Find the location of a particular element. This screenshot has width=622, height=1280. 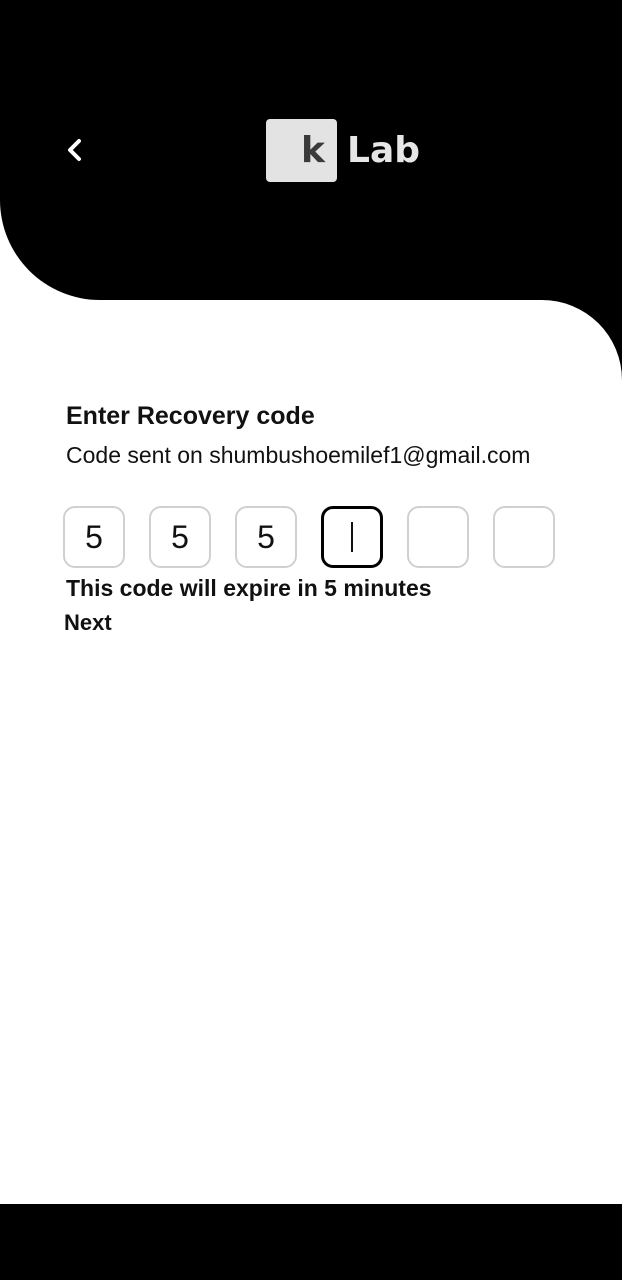

text-cursor is located at coordinates (352, 537).